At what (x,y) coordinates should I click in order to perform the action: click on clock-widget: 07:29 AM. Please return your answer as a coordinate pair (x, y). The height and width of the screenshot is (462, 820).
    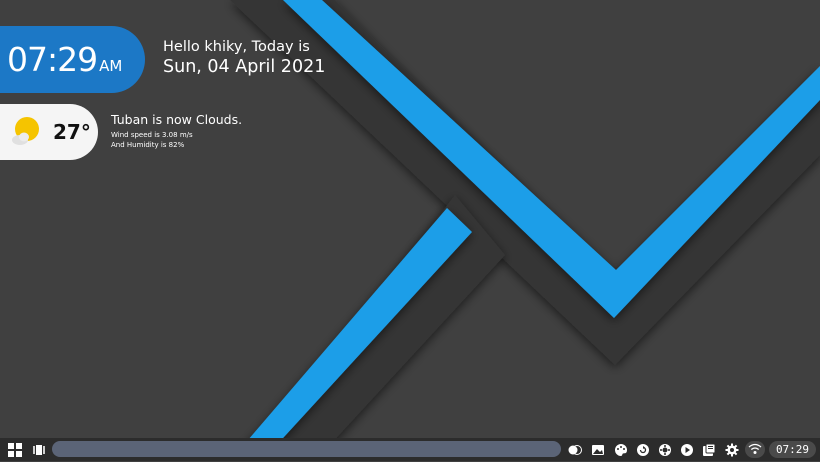
    Looking at the image, I should click on (72, 59).